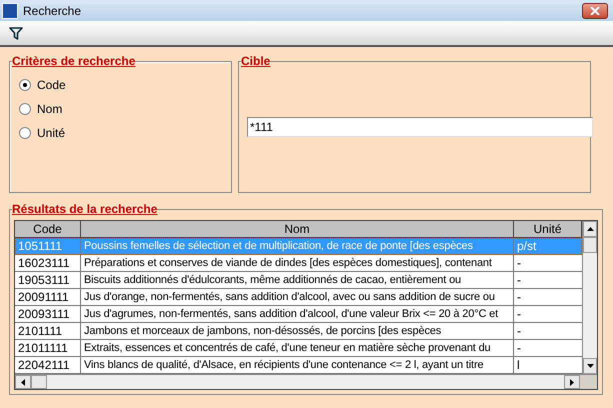  I want to click on result-row: 16023111 Préparations et conserves de viande de dindes [des espèces domestiques], contenant -, so click(298, 263).